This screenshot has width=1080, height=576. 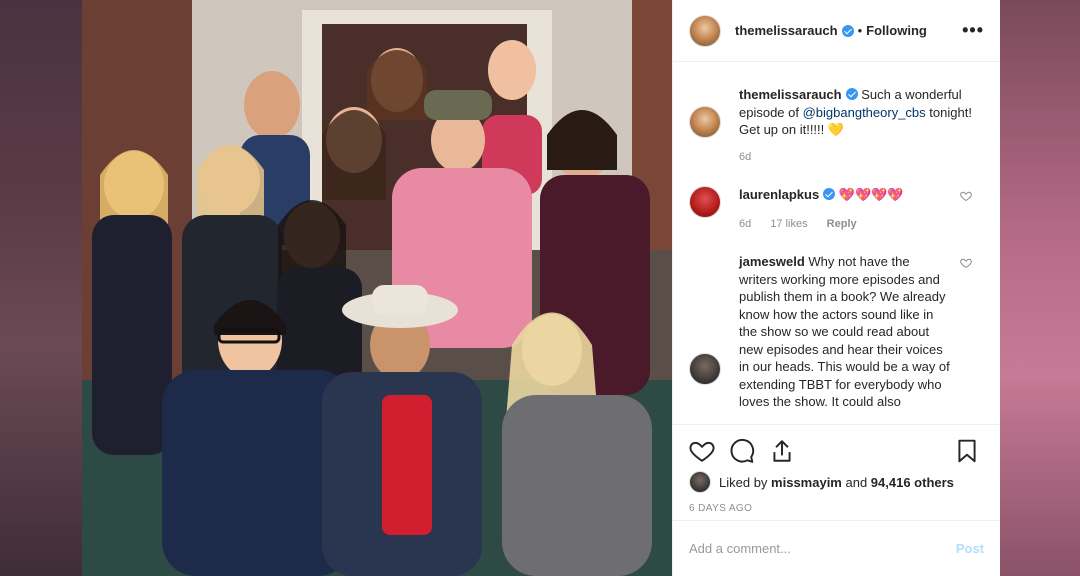 What do you see at coordinates (779, 194) in the screenshot?
I see `comment-username: laurenlapkus` at bounding box center [779, 194].